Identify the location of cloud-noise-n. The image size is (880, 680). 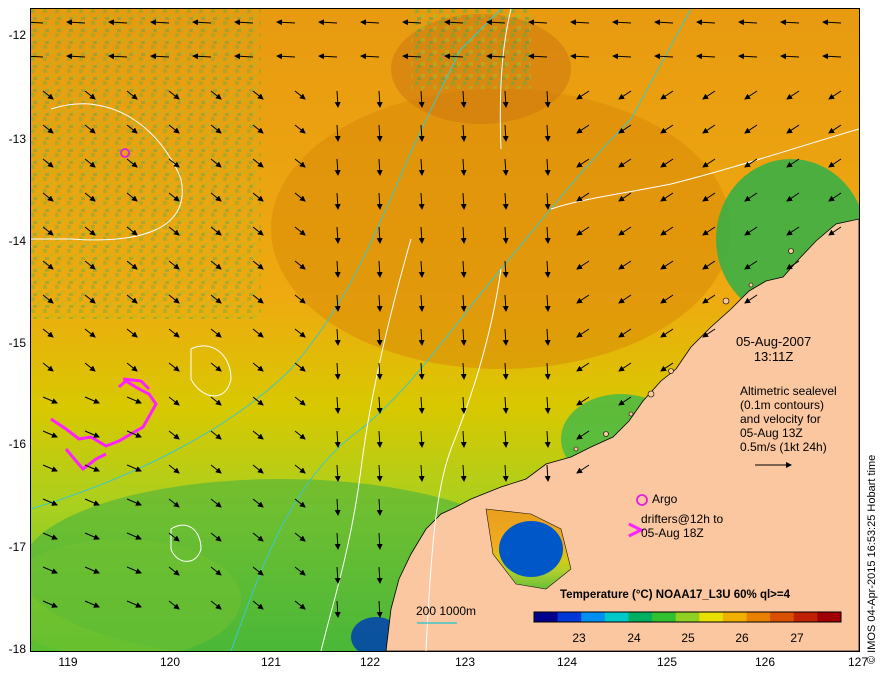
(471, 49).